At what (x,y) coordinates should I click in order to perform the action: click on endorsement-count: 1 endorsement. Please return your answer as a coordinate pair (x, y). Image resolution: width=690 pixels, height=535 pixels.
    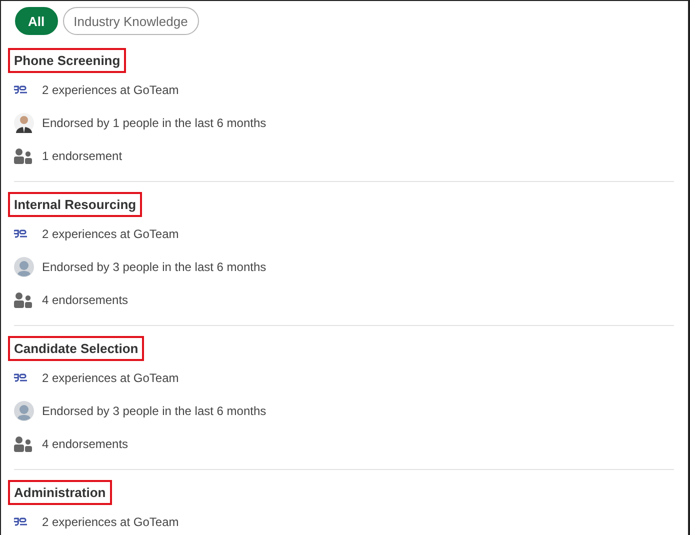
    Looking at the image, I should click on (82, 155).